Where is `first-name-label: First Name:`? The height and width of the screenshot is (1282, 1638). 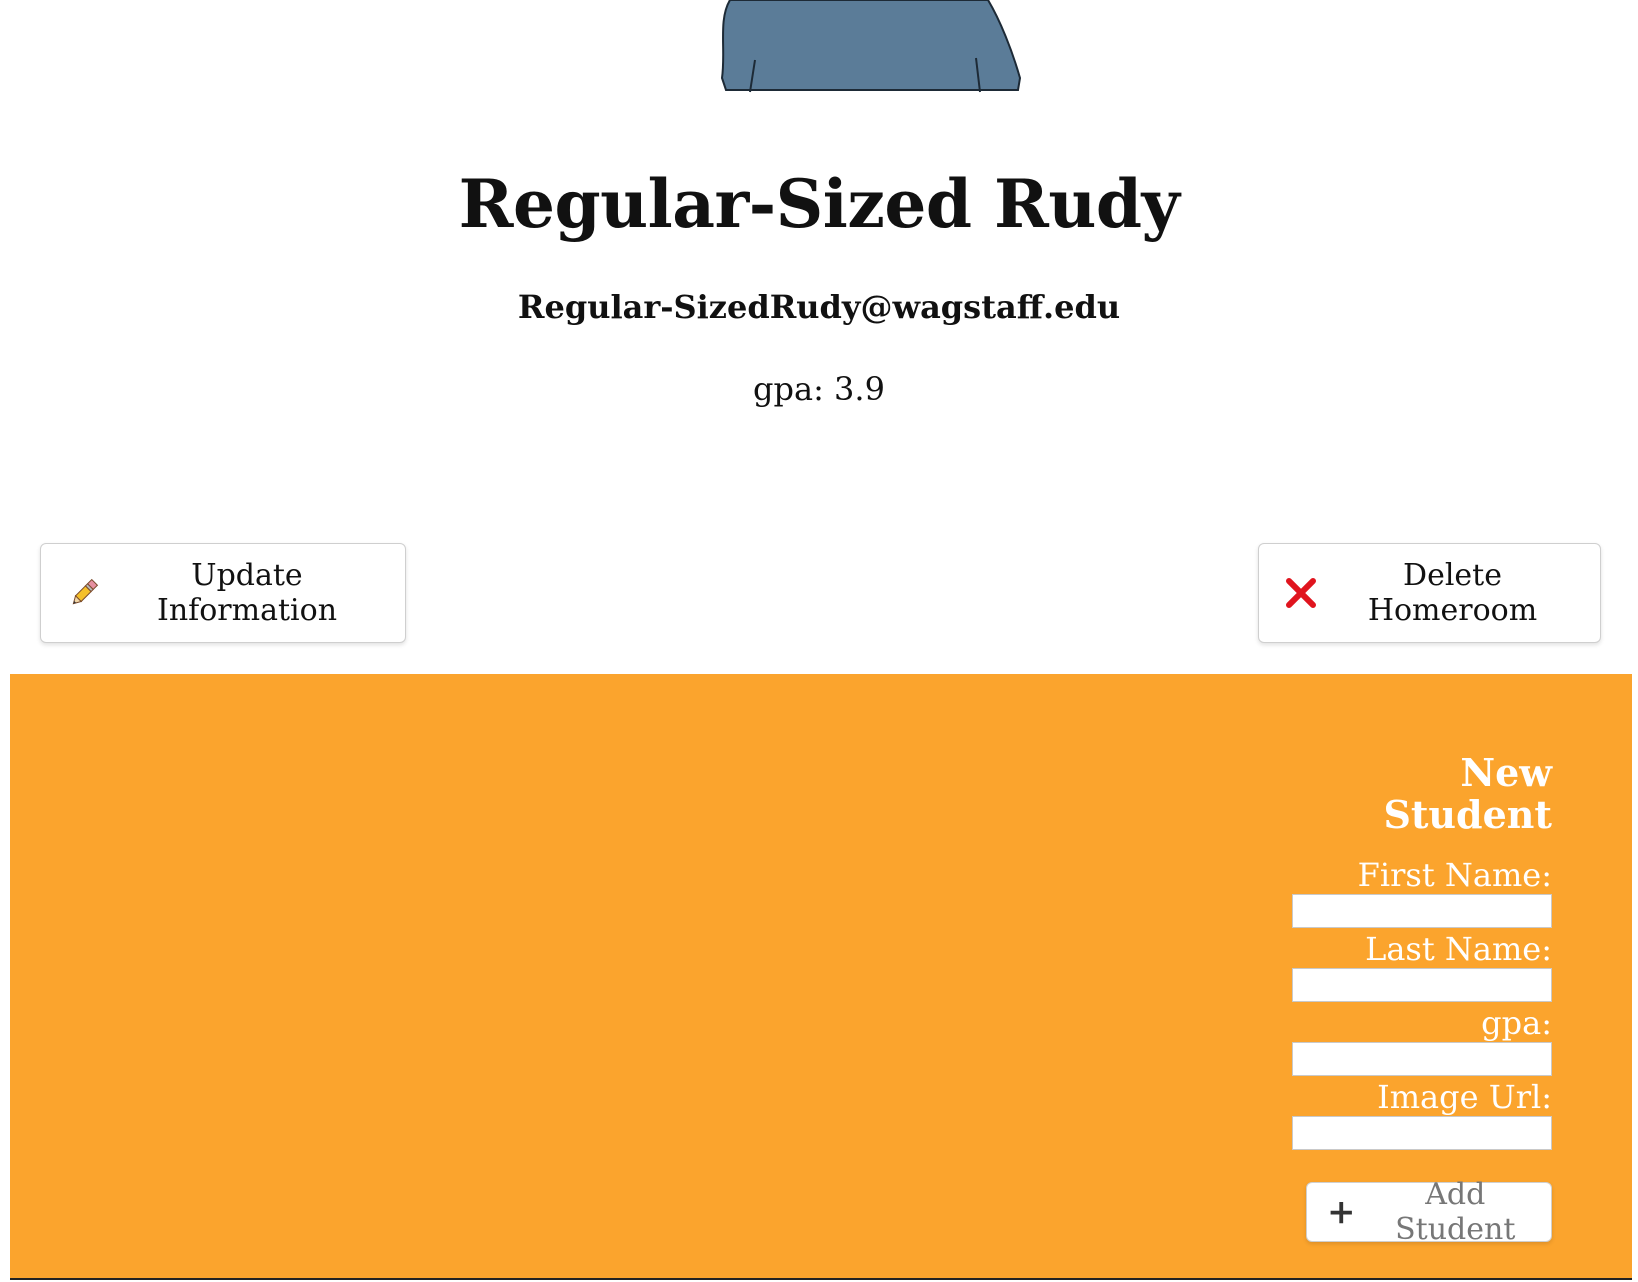 first-name-label: First Name: is located at coordinates (1454, 874).